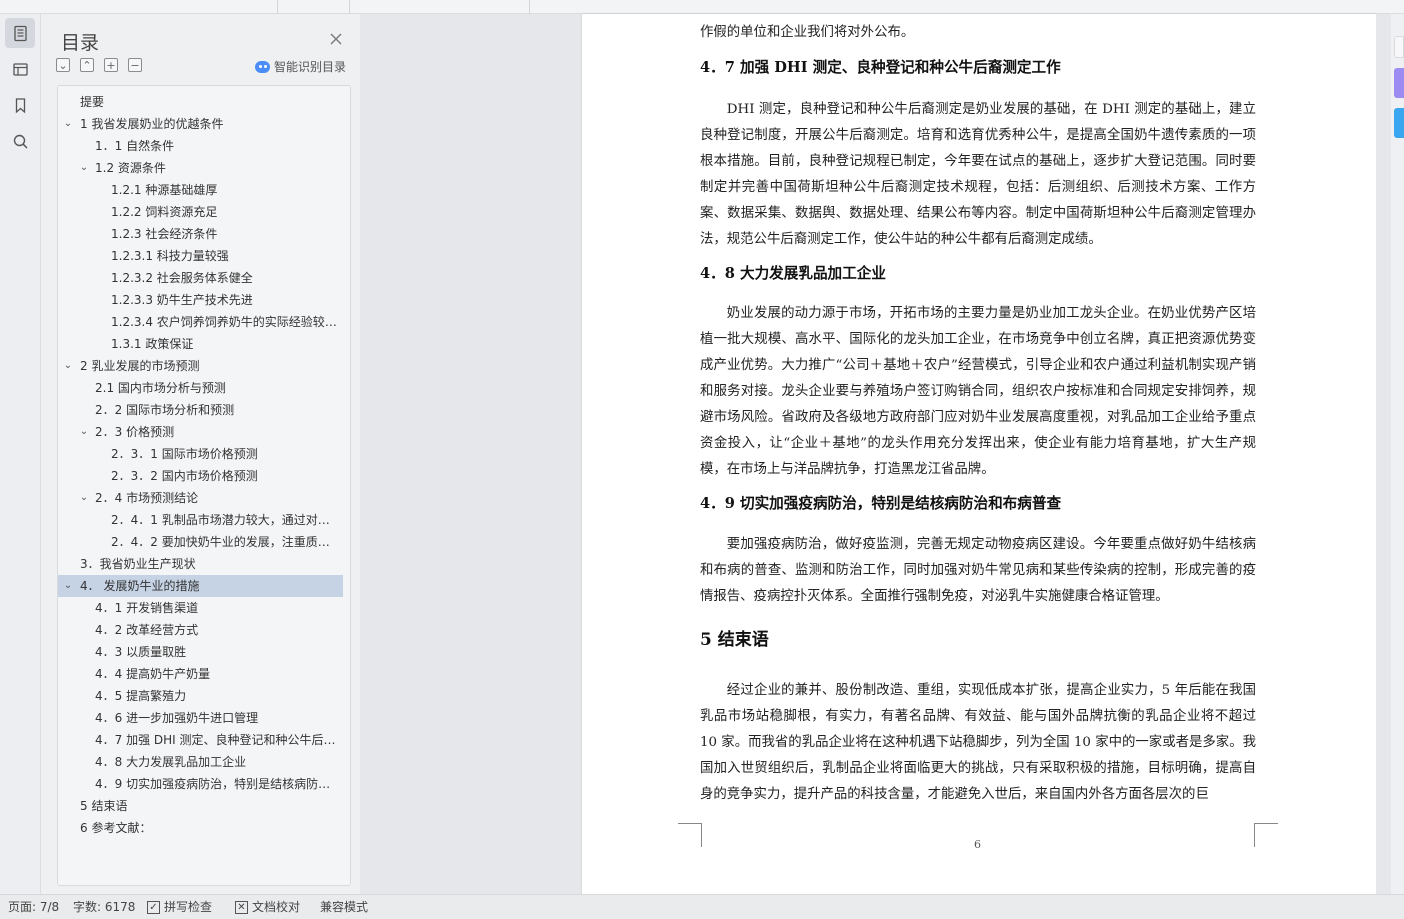 The width and height of the screenshot is (1404, 919). What do you see at coordinates (1399, 47) in the screenshot?
I see `side-tab` at bounding box center [1399, 47].